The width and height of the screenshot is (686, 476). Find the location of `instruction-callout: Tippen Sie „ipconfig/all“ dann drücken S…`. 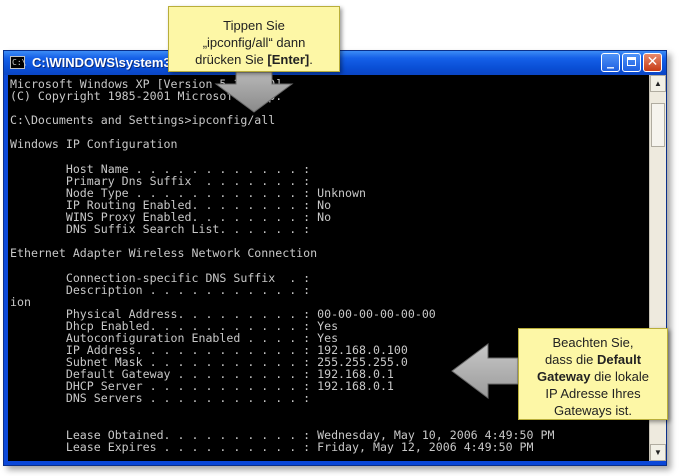

instruction-callout: Tippen Sie „ipconfig/all“ dann drücken S… is located at coordinates (254, 39).